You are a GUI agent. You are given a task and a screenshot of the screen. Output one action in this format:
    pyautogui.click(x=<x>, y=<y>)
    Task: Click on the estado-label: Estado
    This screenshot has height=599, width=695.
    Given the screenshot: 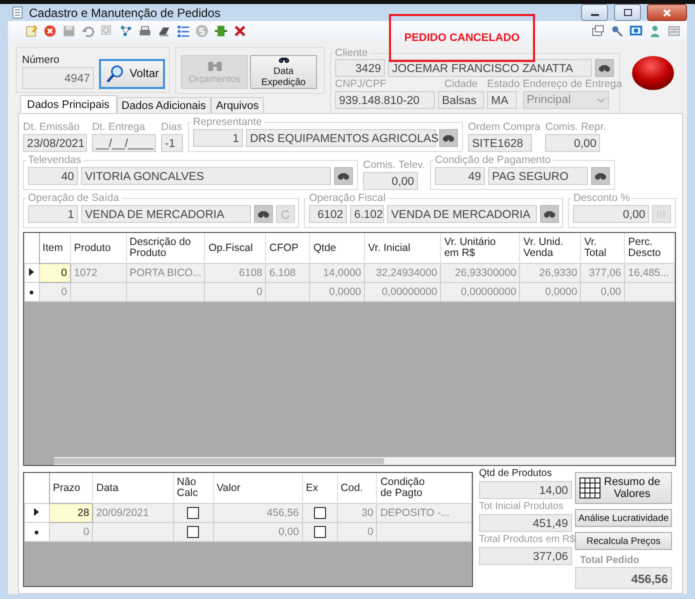 What is the action you would take?
    pyautogui.click(x=503, y=84)
    